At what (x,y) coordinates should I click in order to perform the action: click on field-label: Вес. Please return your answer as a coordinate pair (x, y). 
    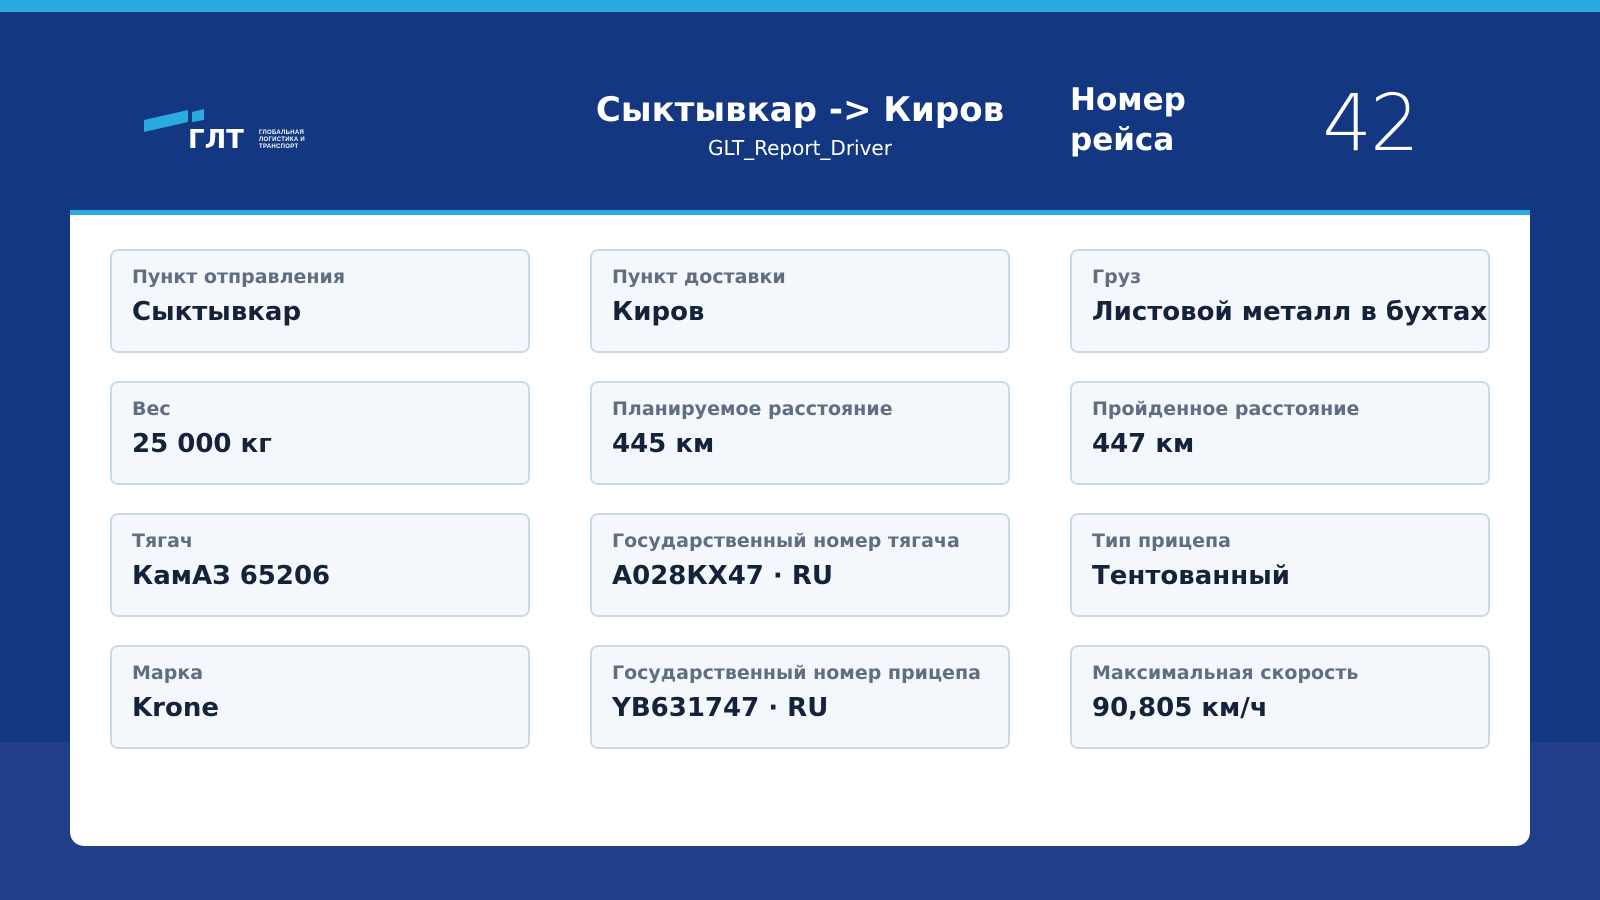
    Looking at the image, I should click on (151, 409).